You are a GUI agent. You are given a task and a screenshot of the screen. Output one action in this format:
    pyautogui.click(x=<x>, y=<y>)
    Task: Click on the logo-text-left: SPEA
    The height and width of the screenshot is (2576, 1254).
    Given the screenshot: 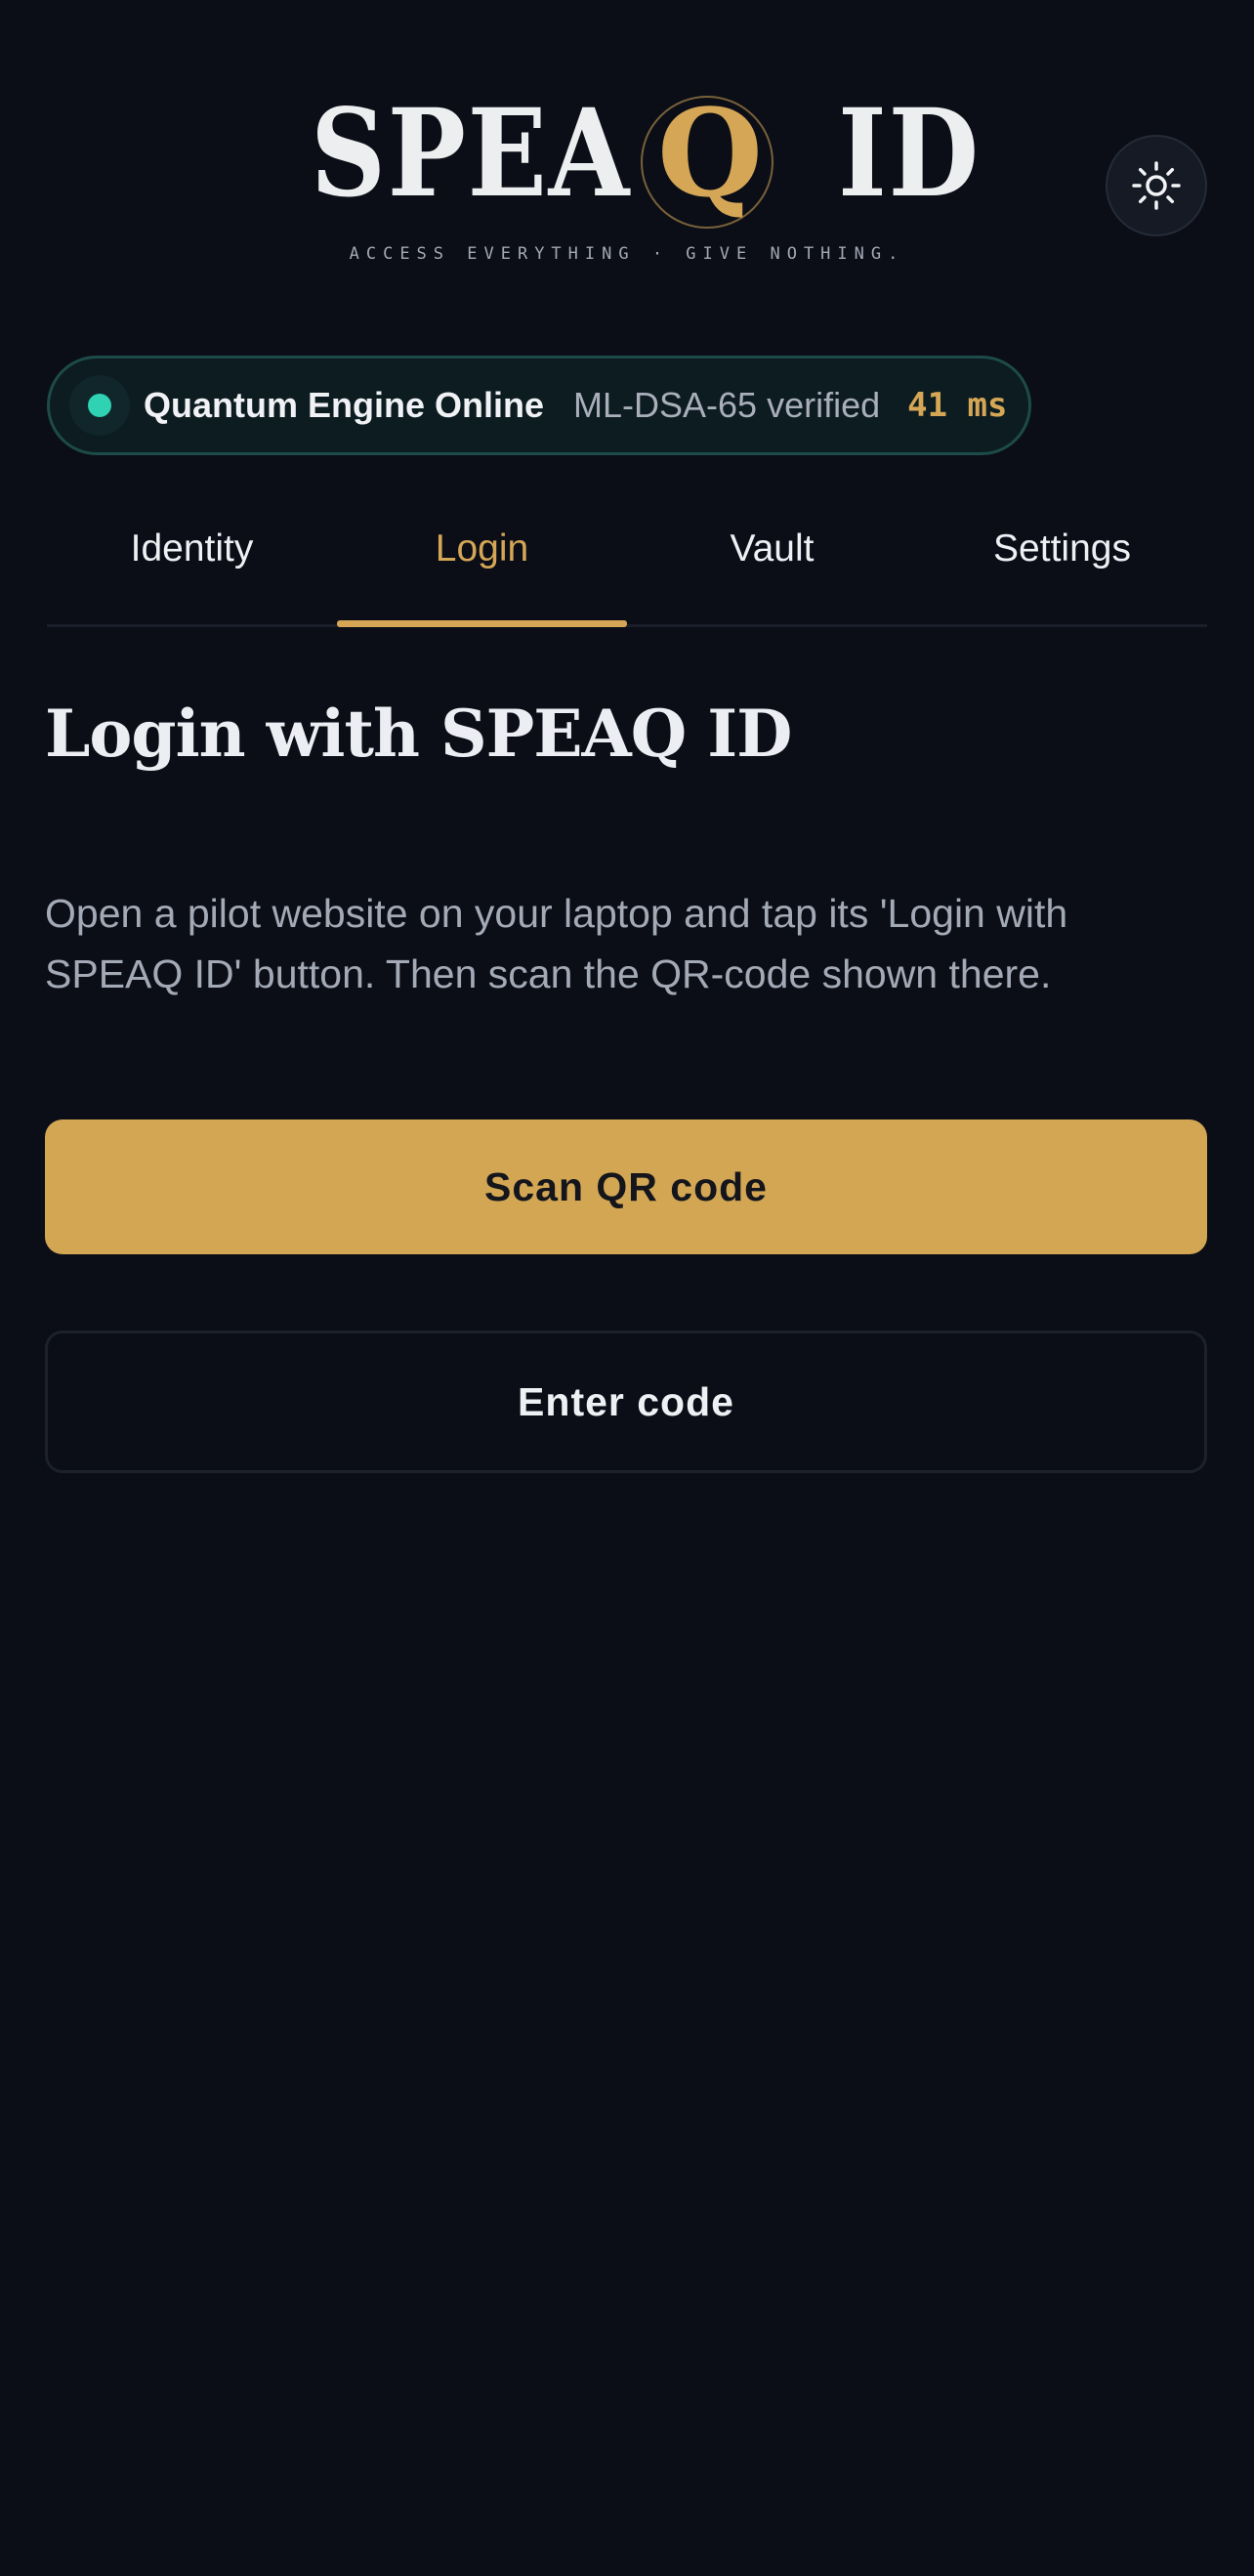 What is the action you would take?
    pyautogui.click(x=471, y=154)
    